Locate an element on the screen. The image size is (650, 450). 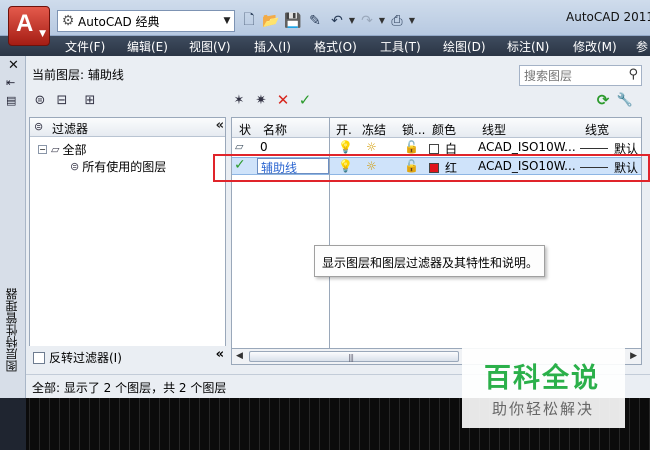
search-input is located at coordinates (574, 75).